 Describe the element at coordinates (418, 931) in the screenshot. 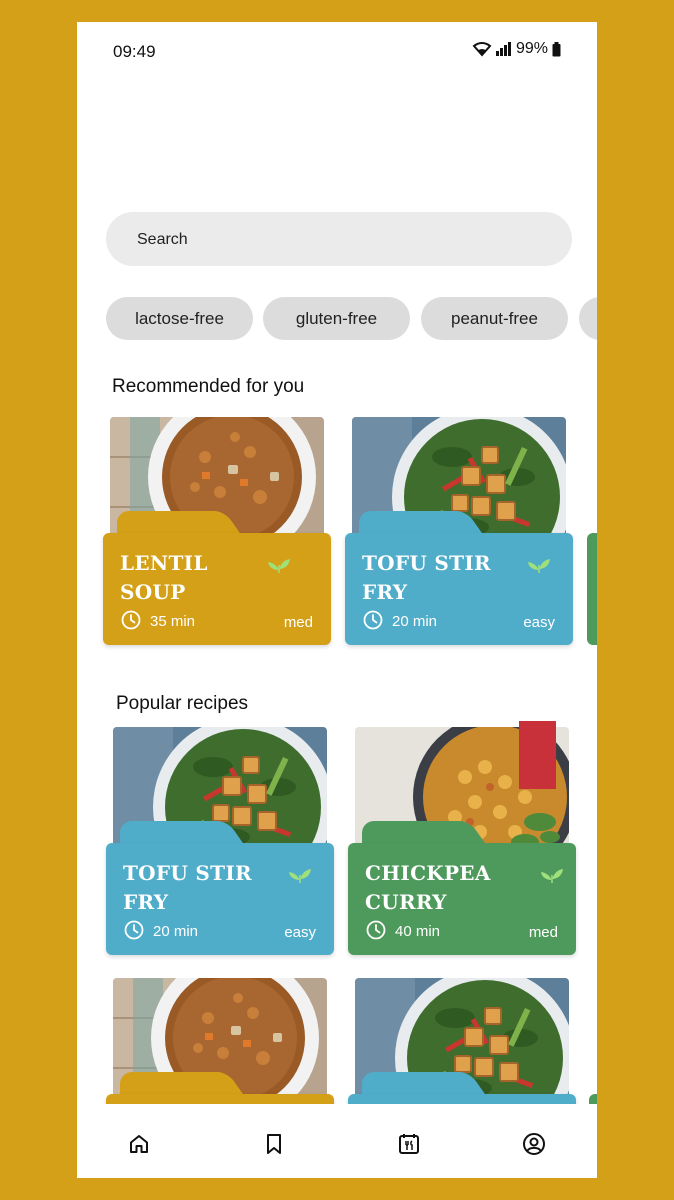

I see `cook-time: 40 min` at that location.